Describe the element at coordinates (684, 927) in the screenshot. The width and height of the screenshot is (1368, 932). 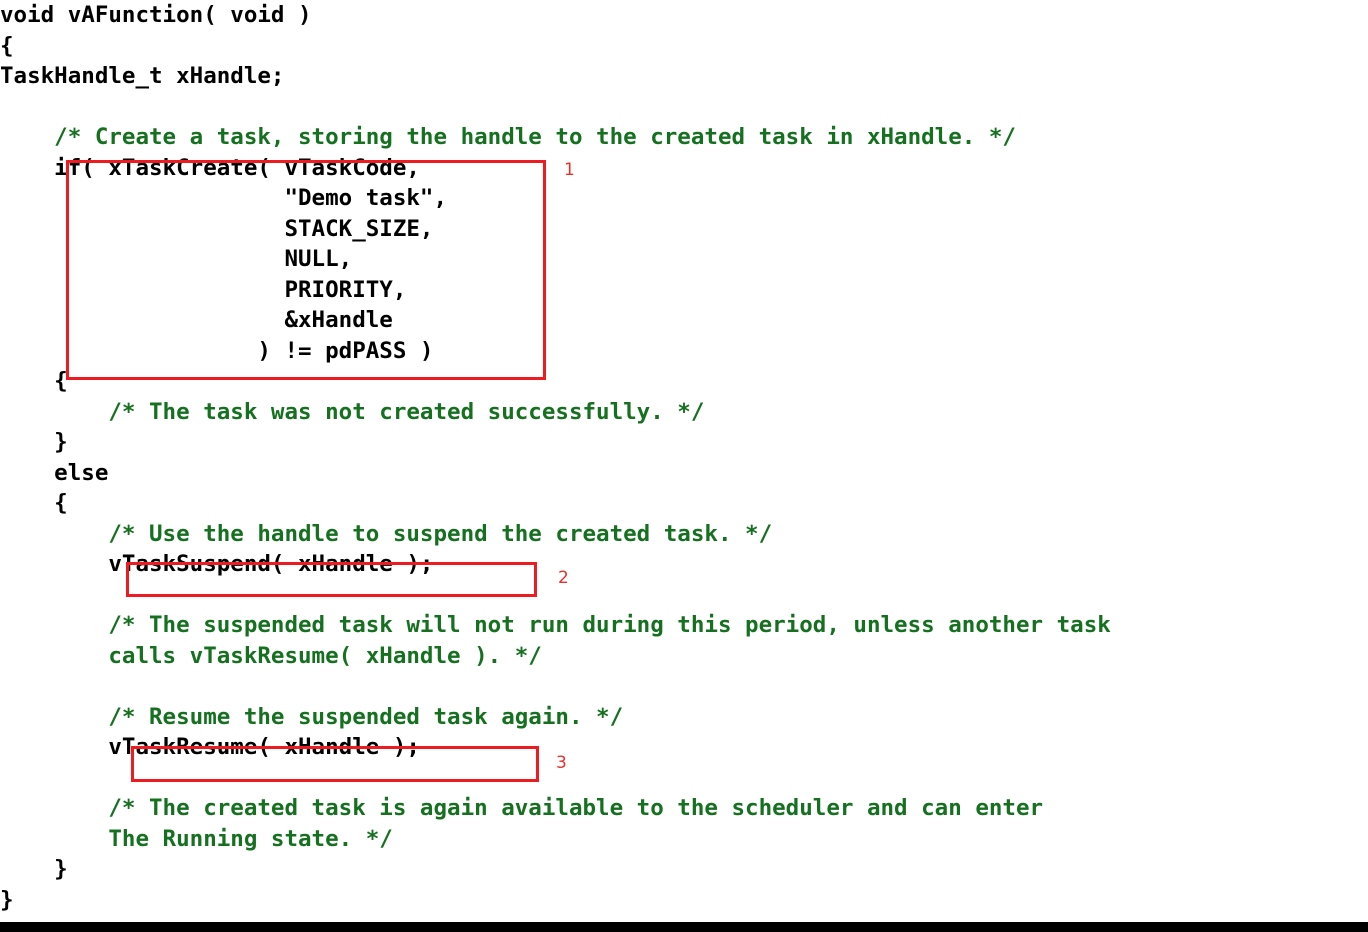
I see `bottom-black-bar` at that location.